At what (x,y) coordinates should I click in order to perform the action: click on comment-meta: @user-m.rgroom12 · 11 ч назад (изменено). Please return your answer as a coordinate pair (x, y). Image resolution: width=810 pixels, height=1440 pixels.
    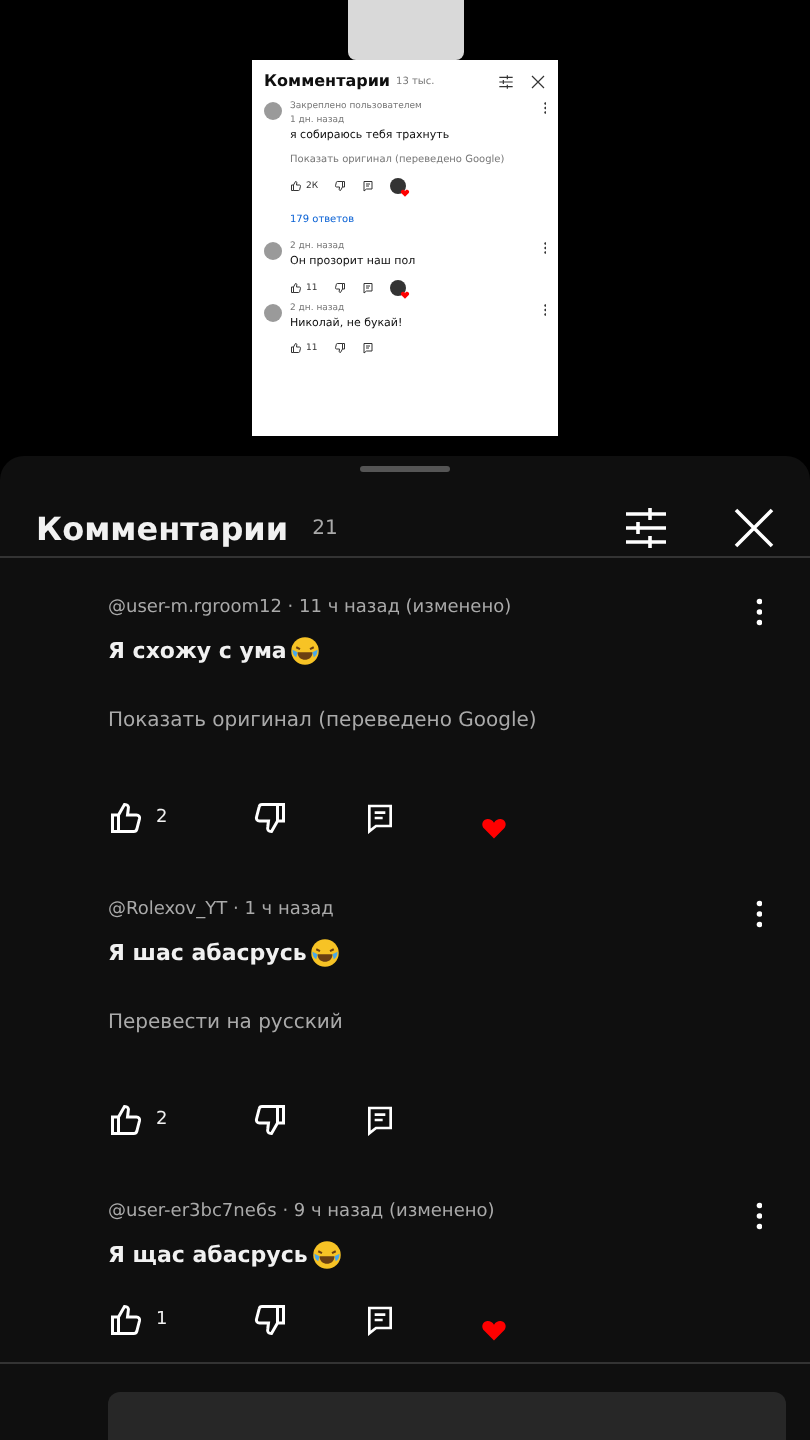
    Looking at the image, I should click on (311, 608).